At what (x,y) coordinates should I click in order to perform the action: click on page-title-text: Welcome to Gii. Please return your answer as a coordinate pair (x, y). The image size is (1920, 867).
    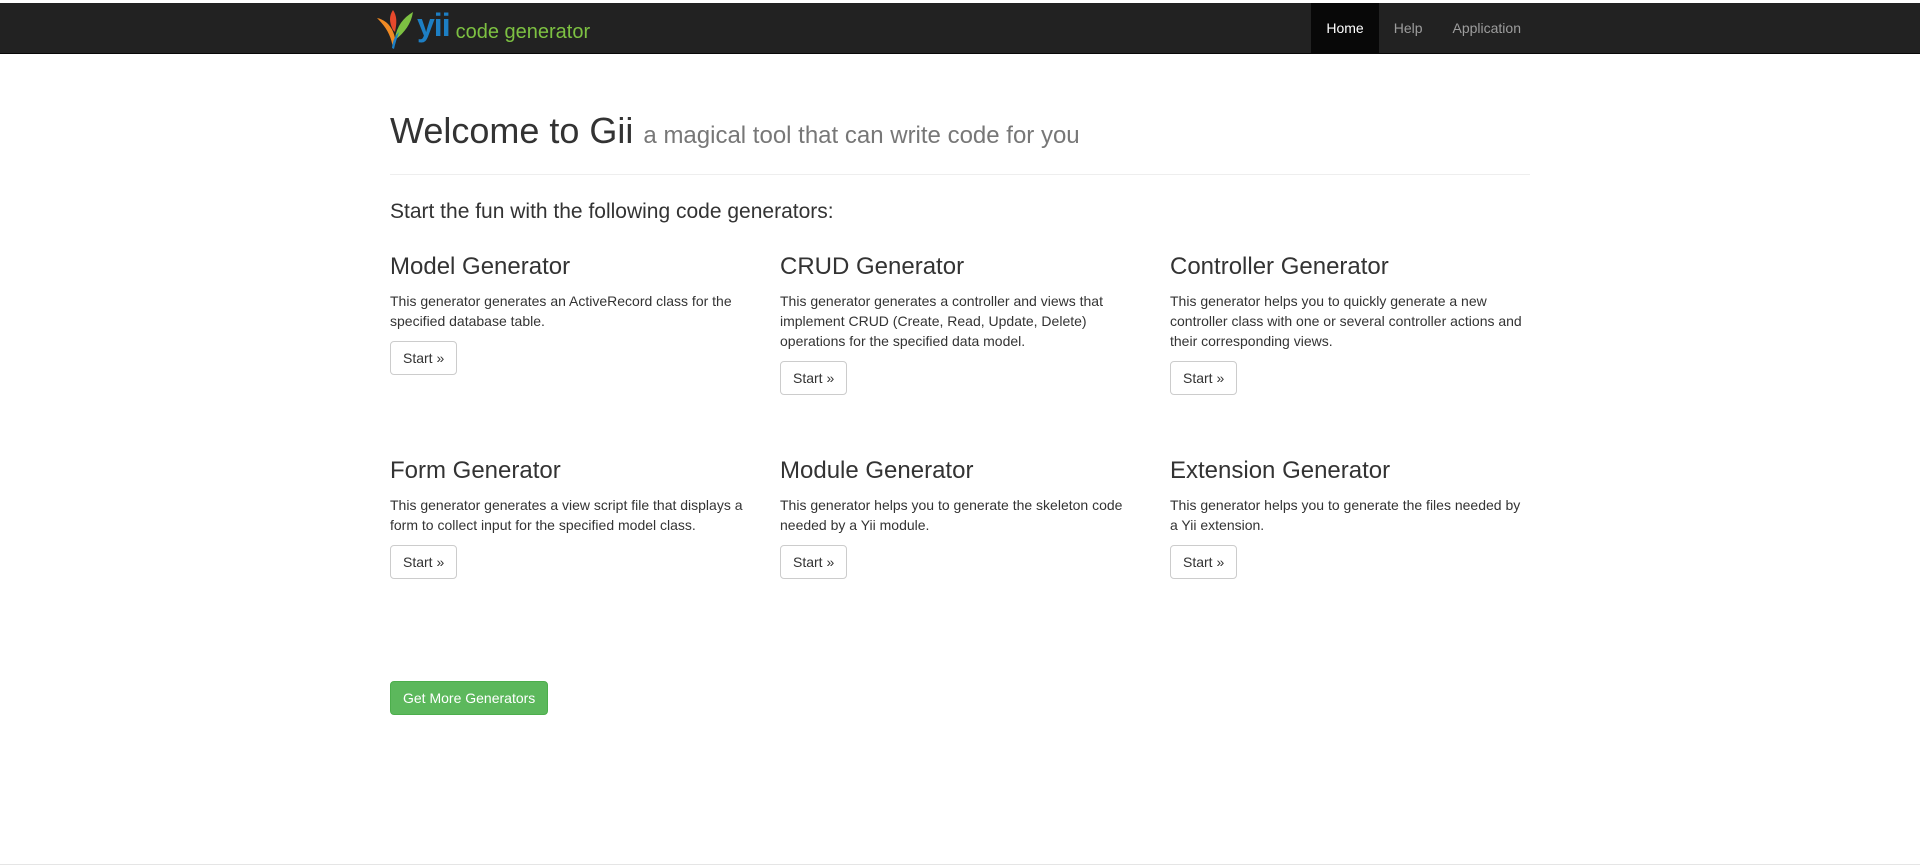
    Looking at the image, I should click on (512, 130).